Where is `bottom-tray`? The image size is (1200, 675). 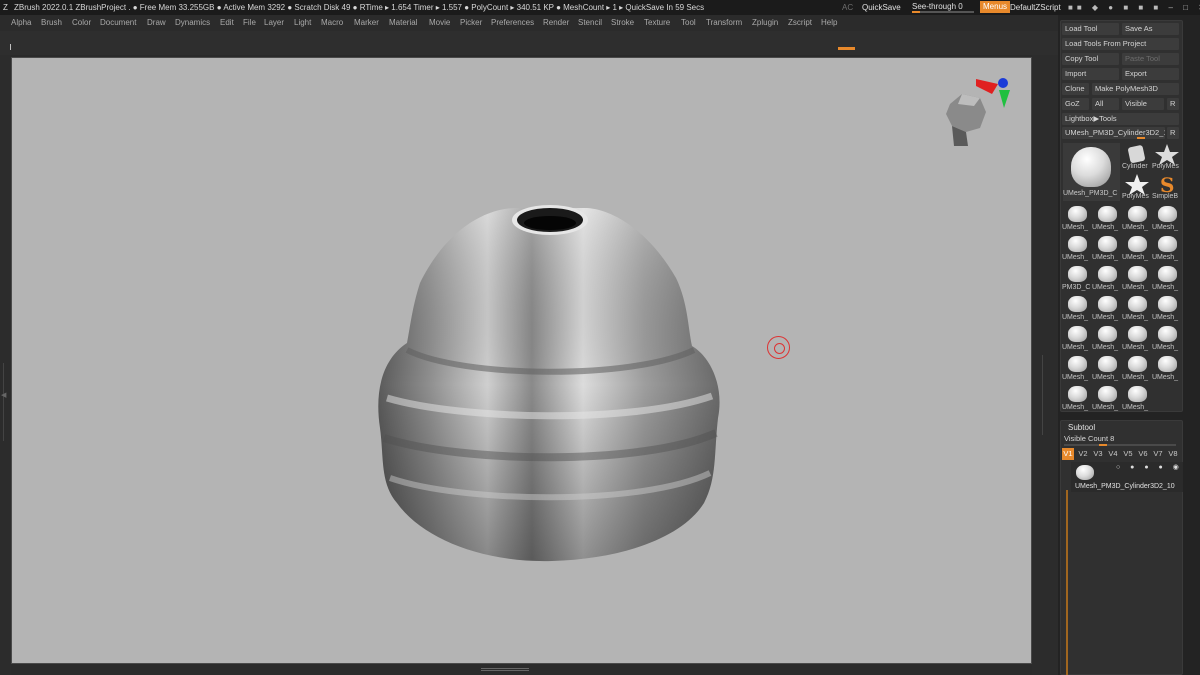 bottom-tray is located at coordinates (534, 669).